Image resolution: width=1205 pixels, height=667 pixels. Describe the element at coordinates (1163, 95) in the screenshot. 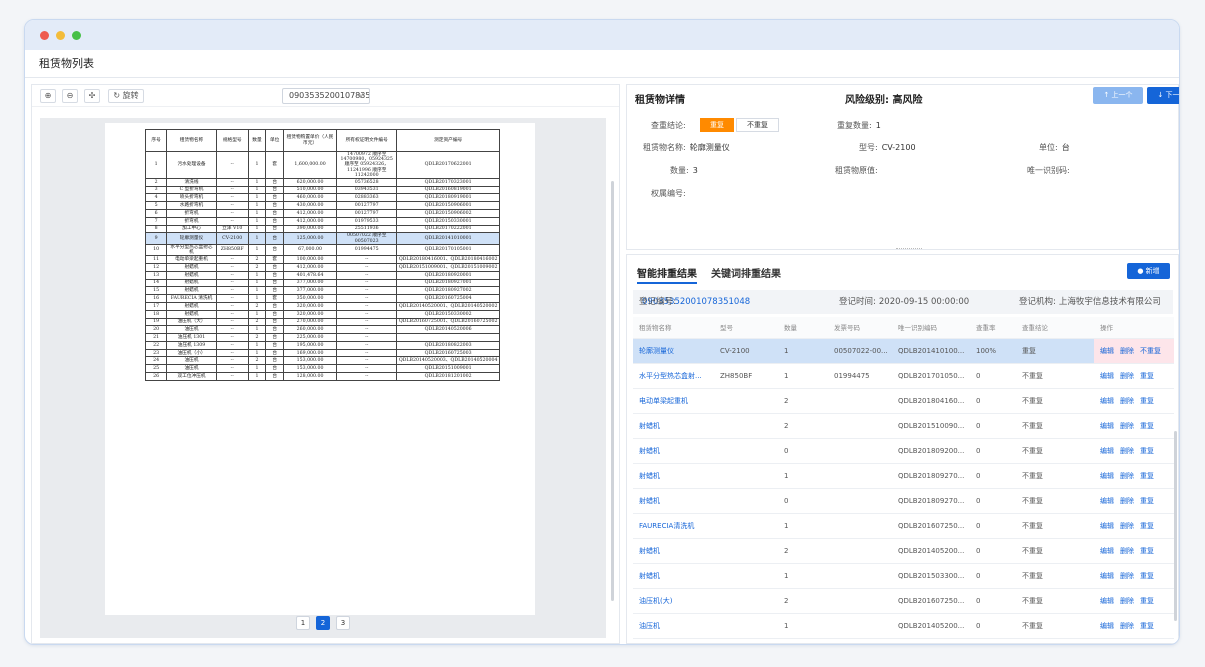

I see `next-button: ↓ 下一个` at that location.